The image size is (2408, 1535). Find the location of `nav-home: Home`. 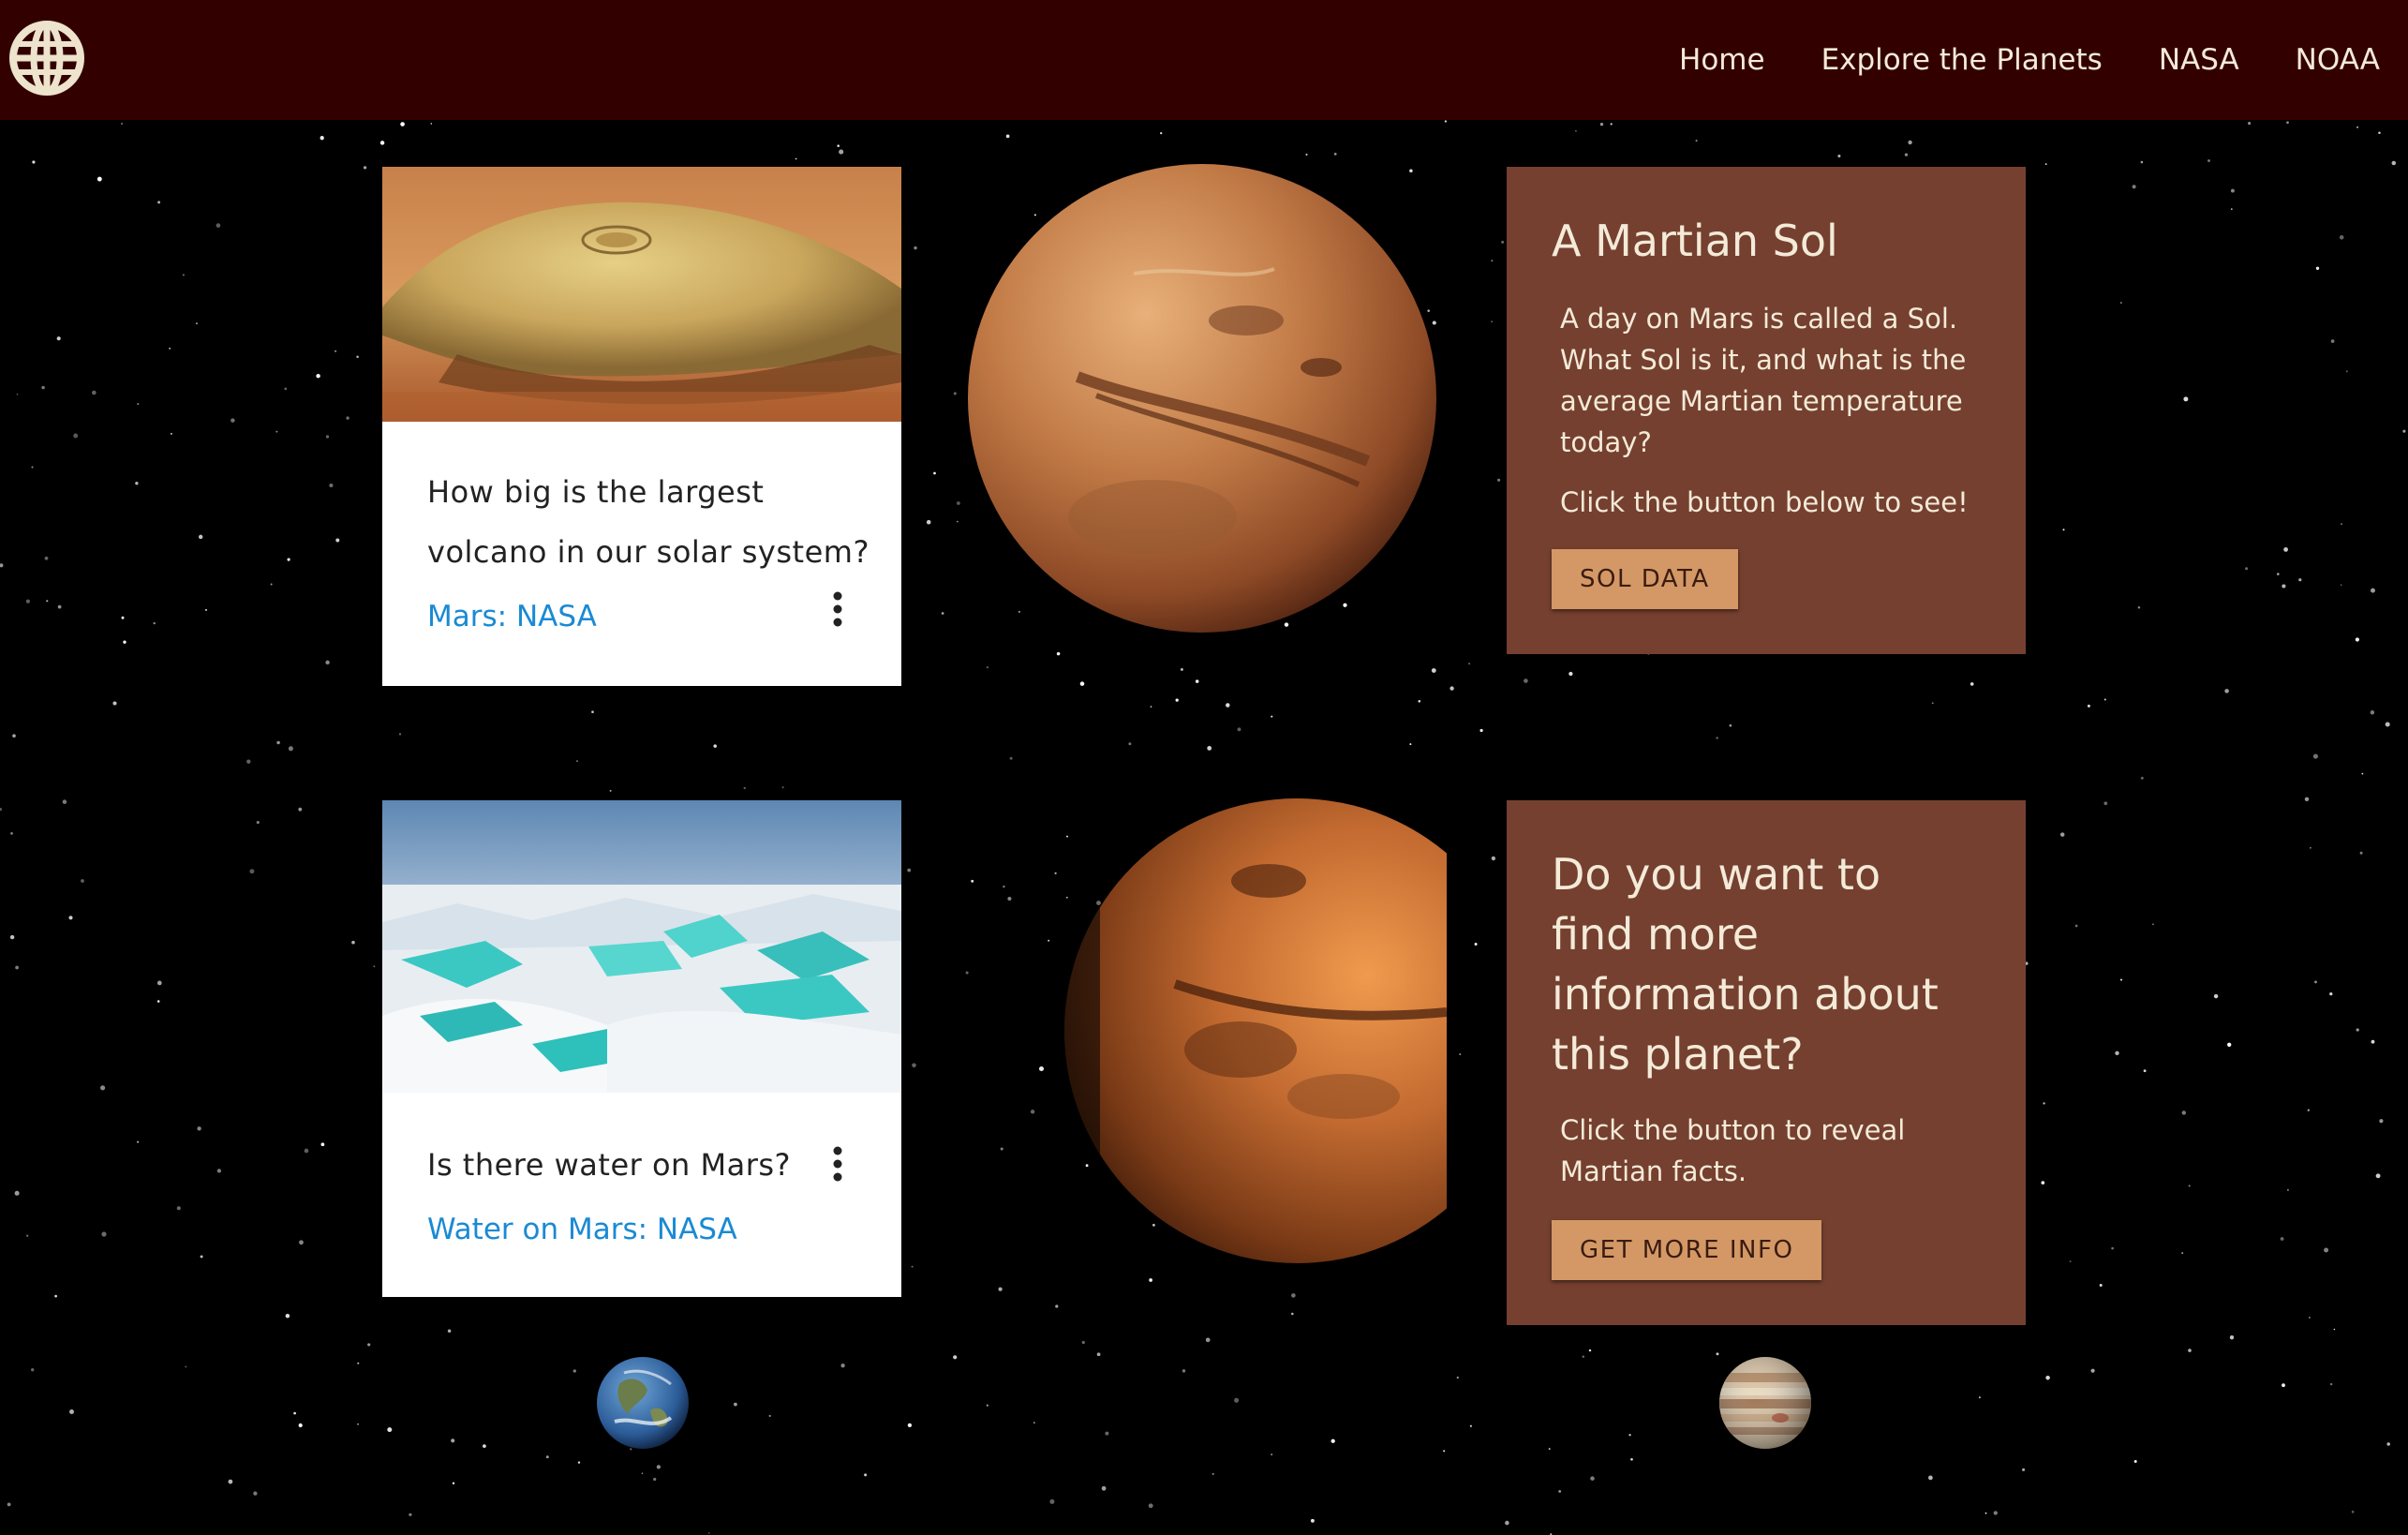

nav-home: Home is located at coordinates (1722, 60).